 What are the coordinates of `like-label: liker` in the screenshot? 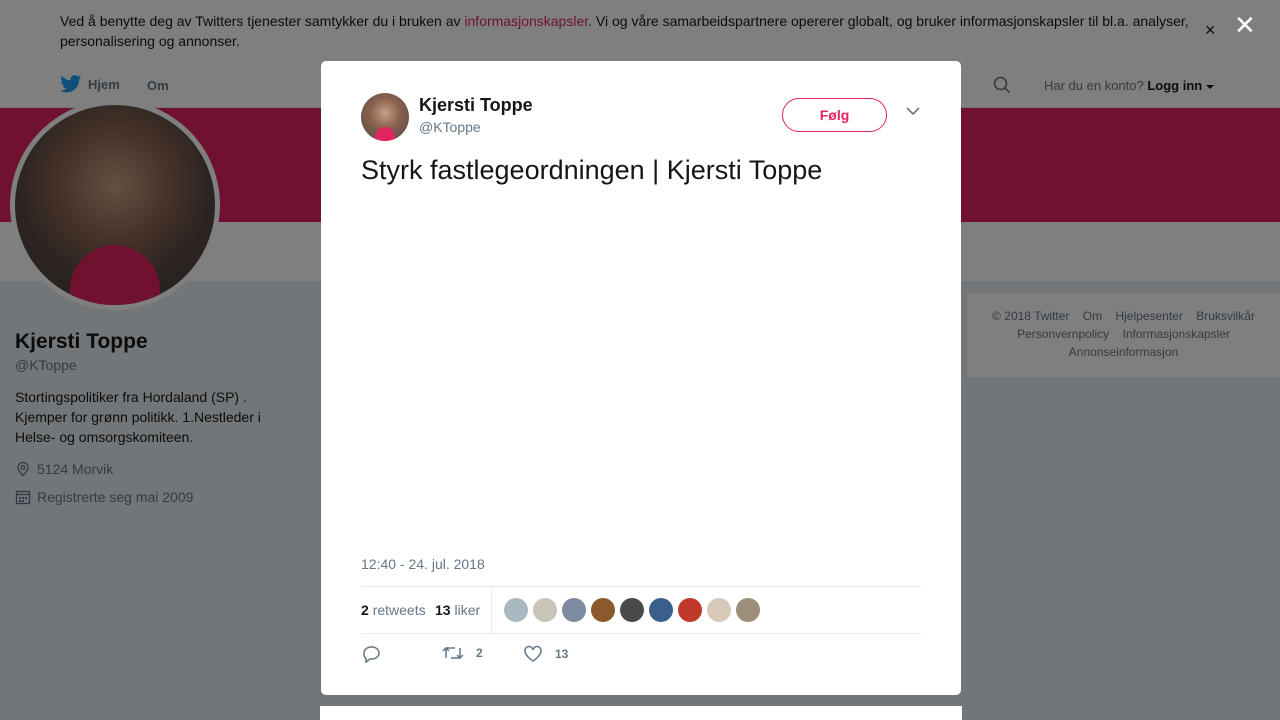 It's located at (467, 610).